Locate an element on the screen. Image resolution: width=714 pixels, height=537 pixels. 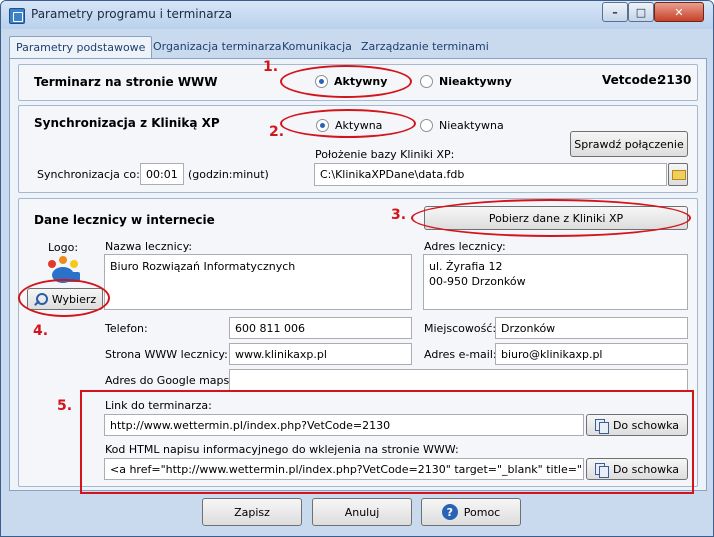
google-maps-label: Adres do Google maps: is located at coordinates (169, 380).